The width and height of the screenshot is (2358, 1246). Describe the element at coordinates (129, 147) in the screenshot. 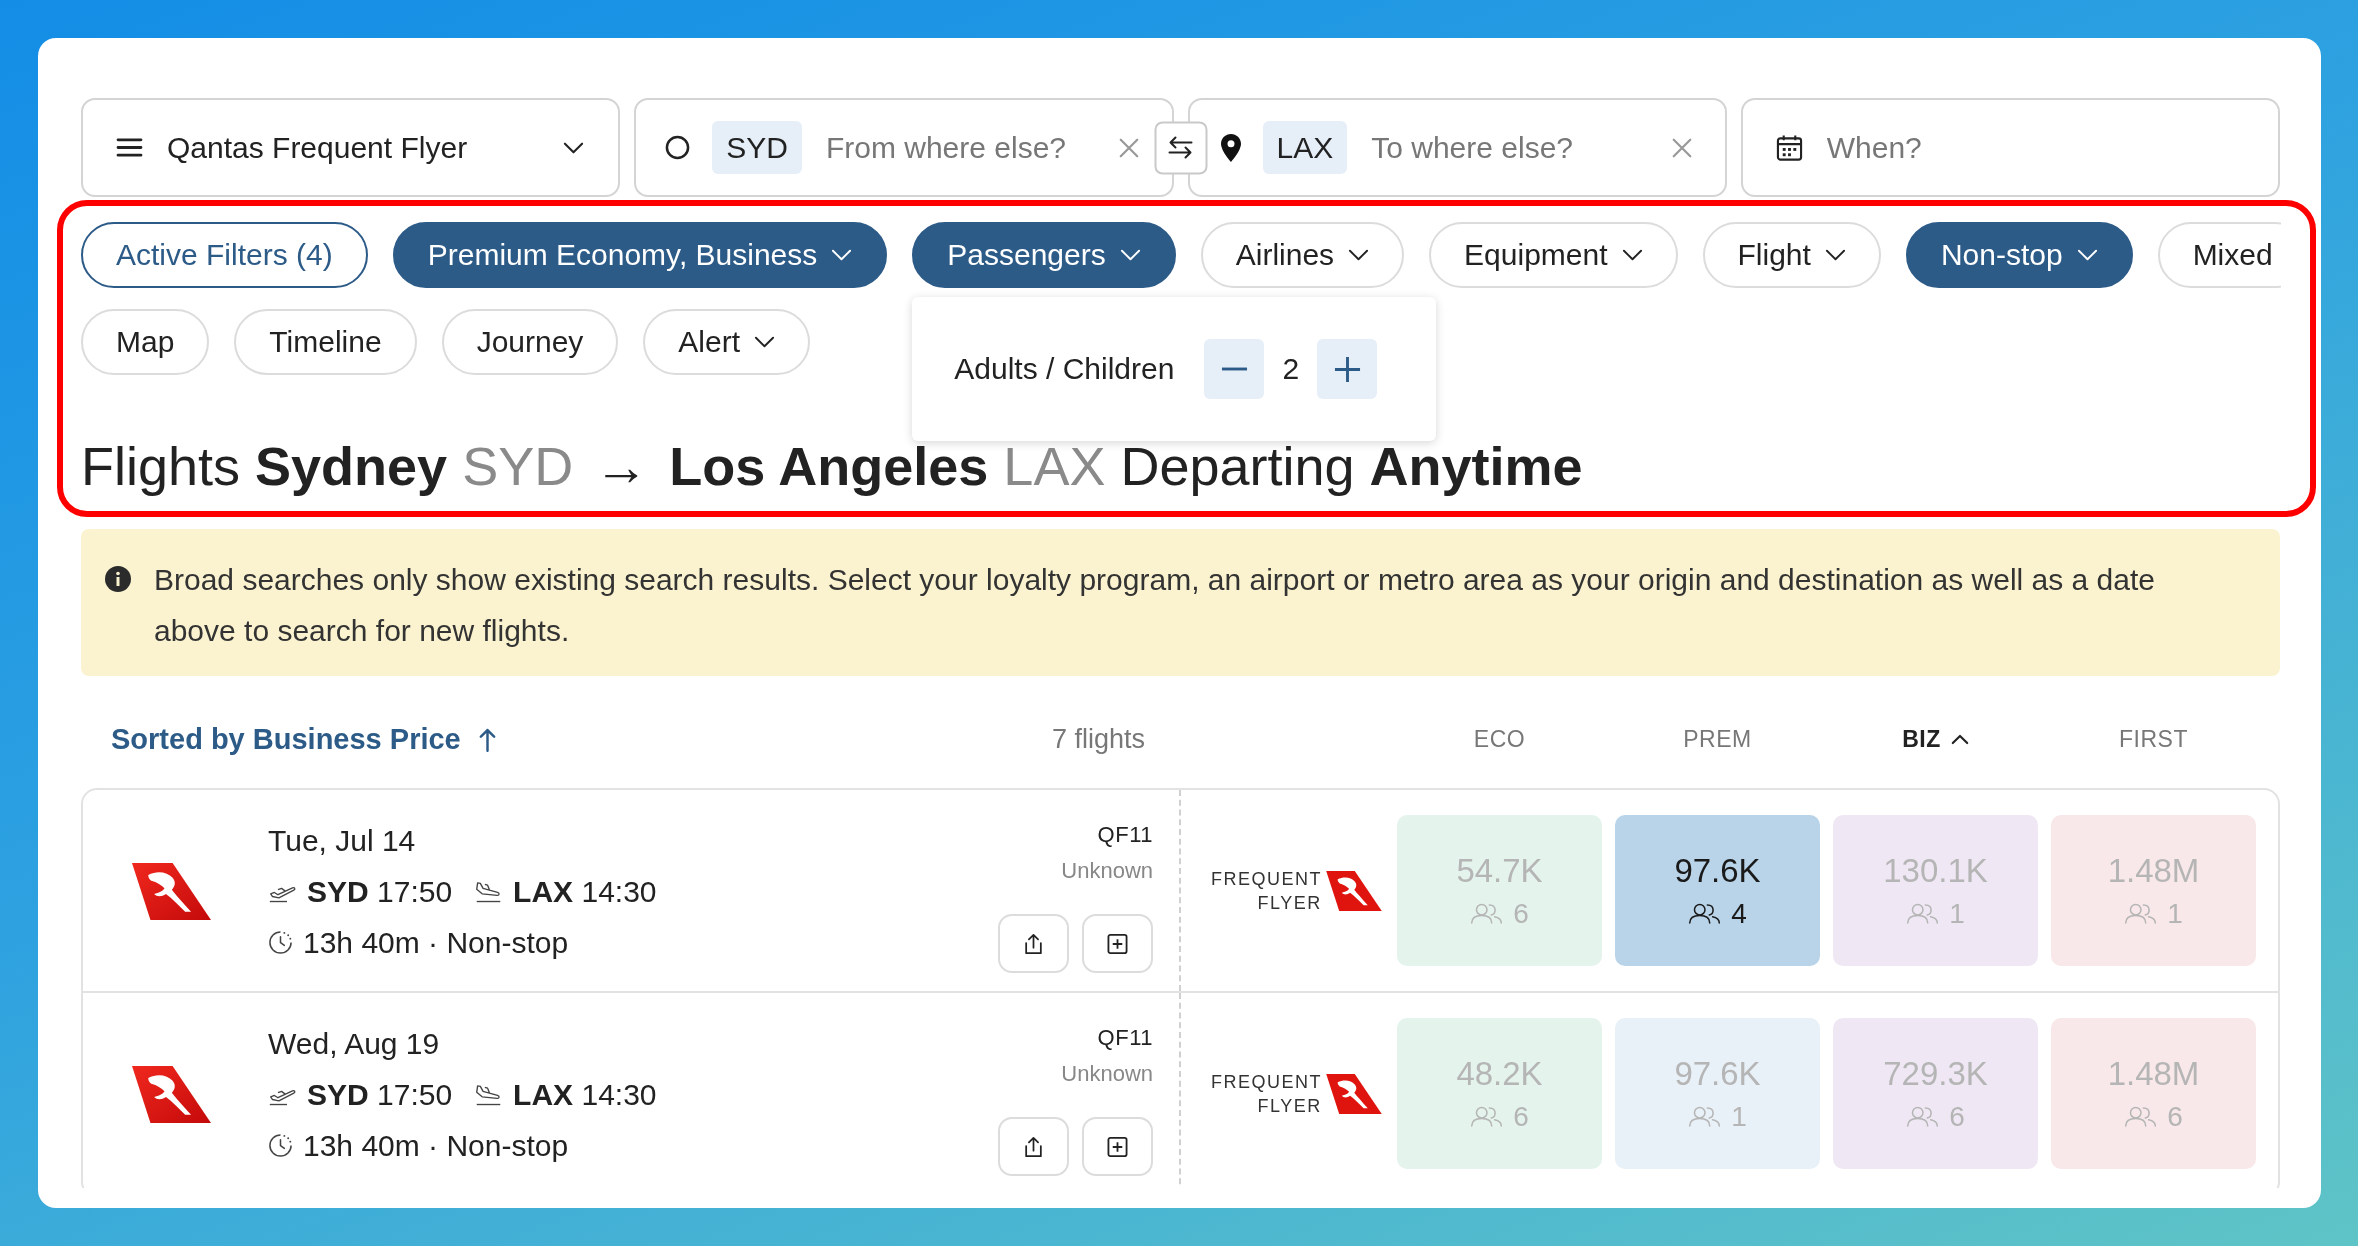

I see `menu-icon` at that location.